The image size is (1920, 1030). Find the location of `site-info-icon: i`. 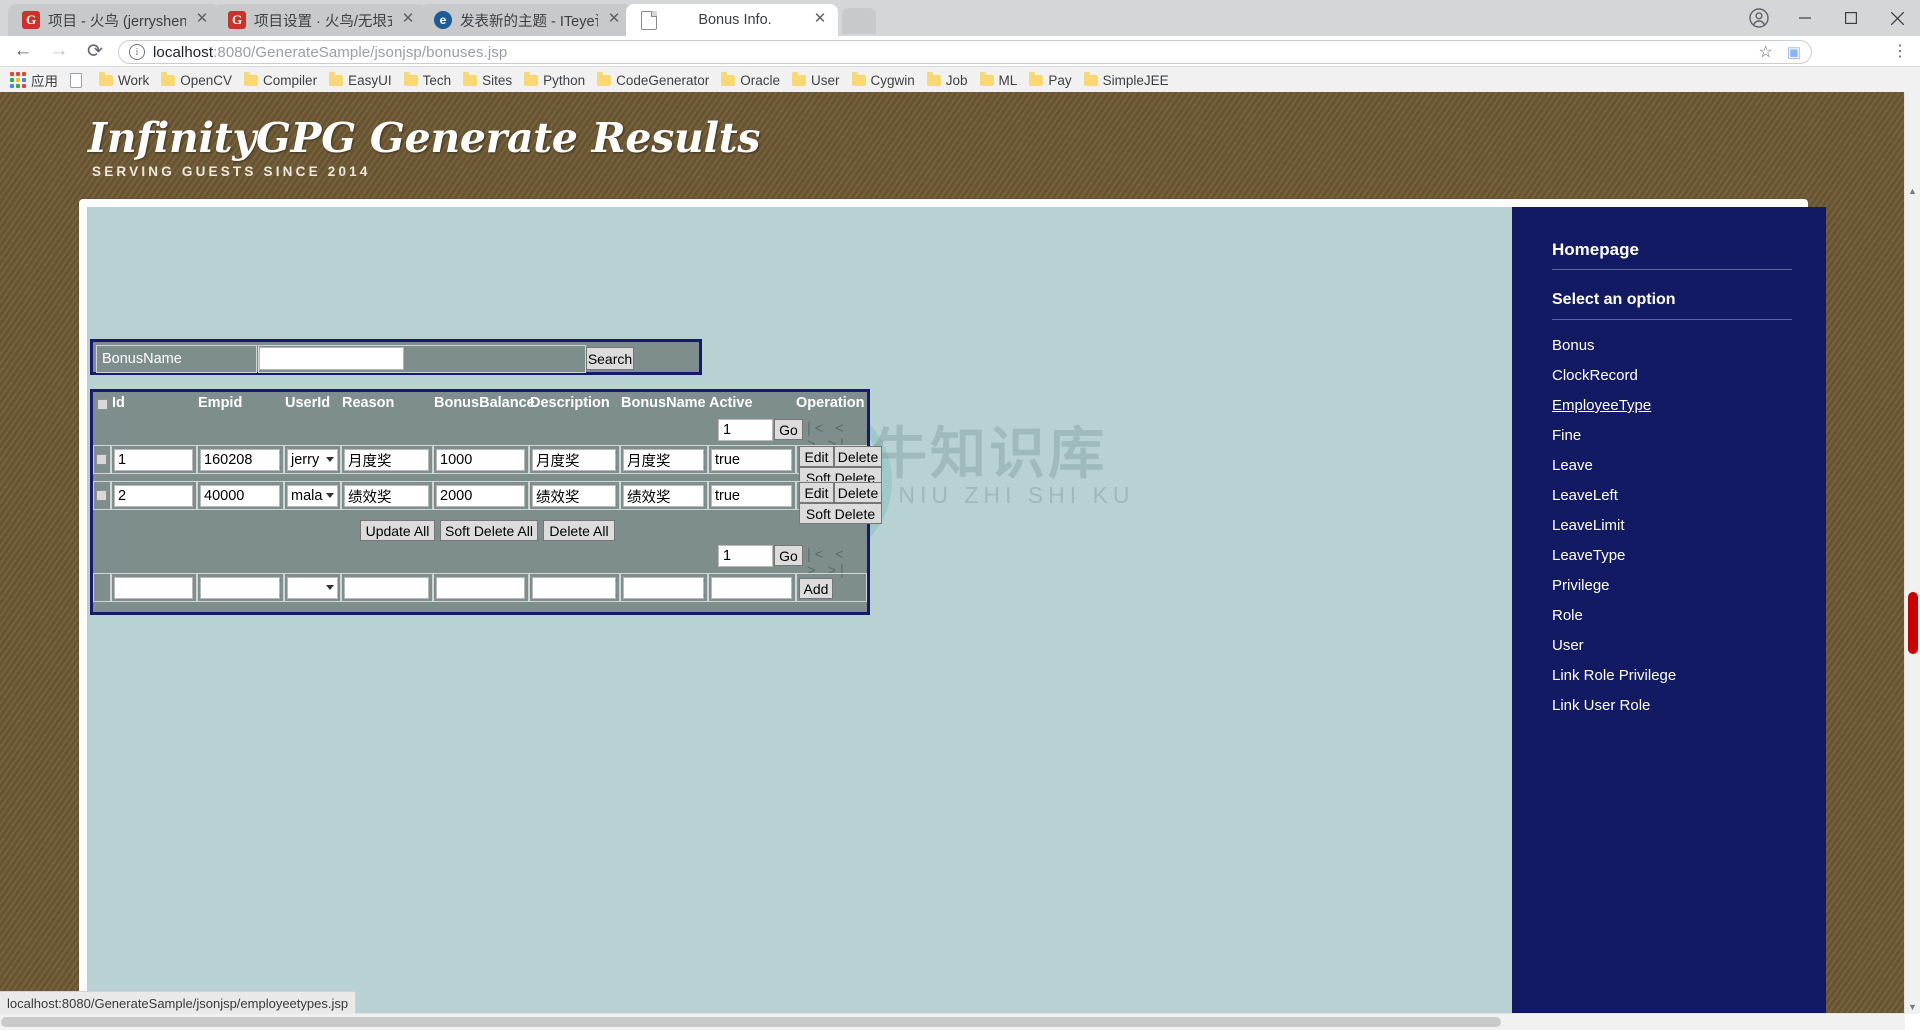

site-info-icon: i is located at coordinates (137, 52).